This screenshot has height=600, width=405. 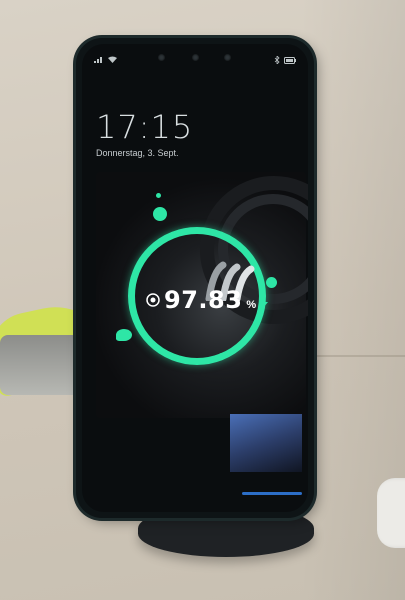 I want to click on charging-indicator: 97.83 %, so click(x=198, y=286).